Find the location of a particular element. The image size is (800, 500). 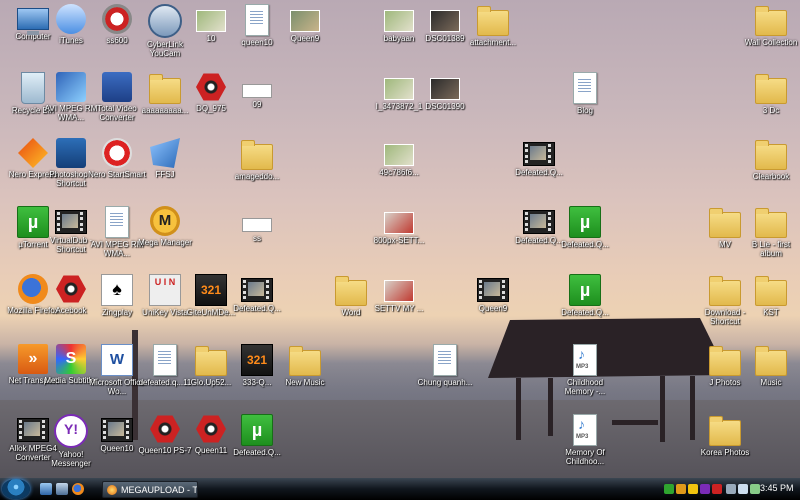

desktop-icon-label: Queen9 is located at coordinates (305, 38).